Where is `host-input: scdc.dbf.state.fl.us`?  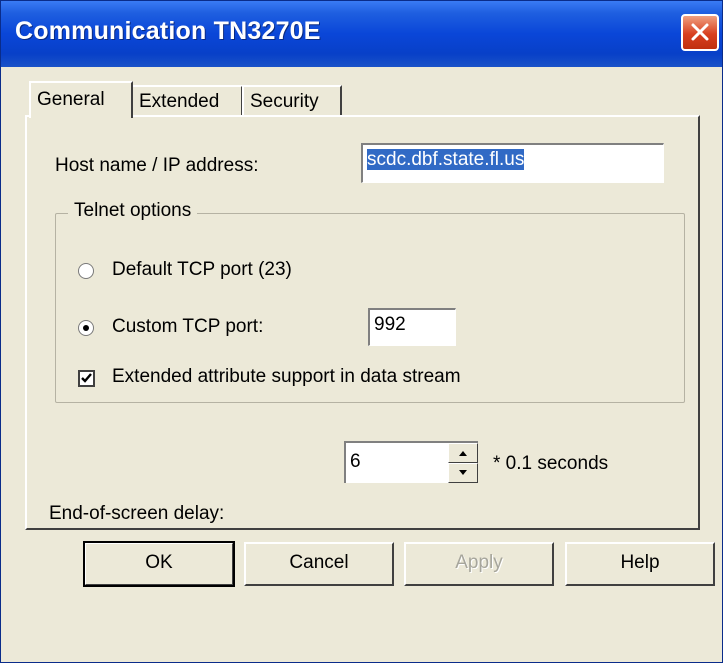 host-input: scdc.dbf.state.fl.us is located at coordinates (512, 163).